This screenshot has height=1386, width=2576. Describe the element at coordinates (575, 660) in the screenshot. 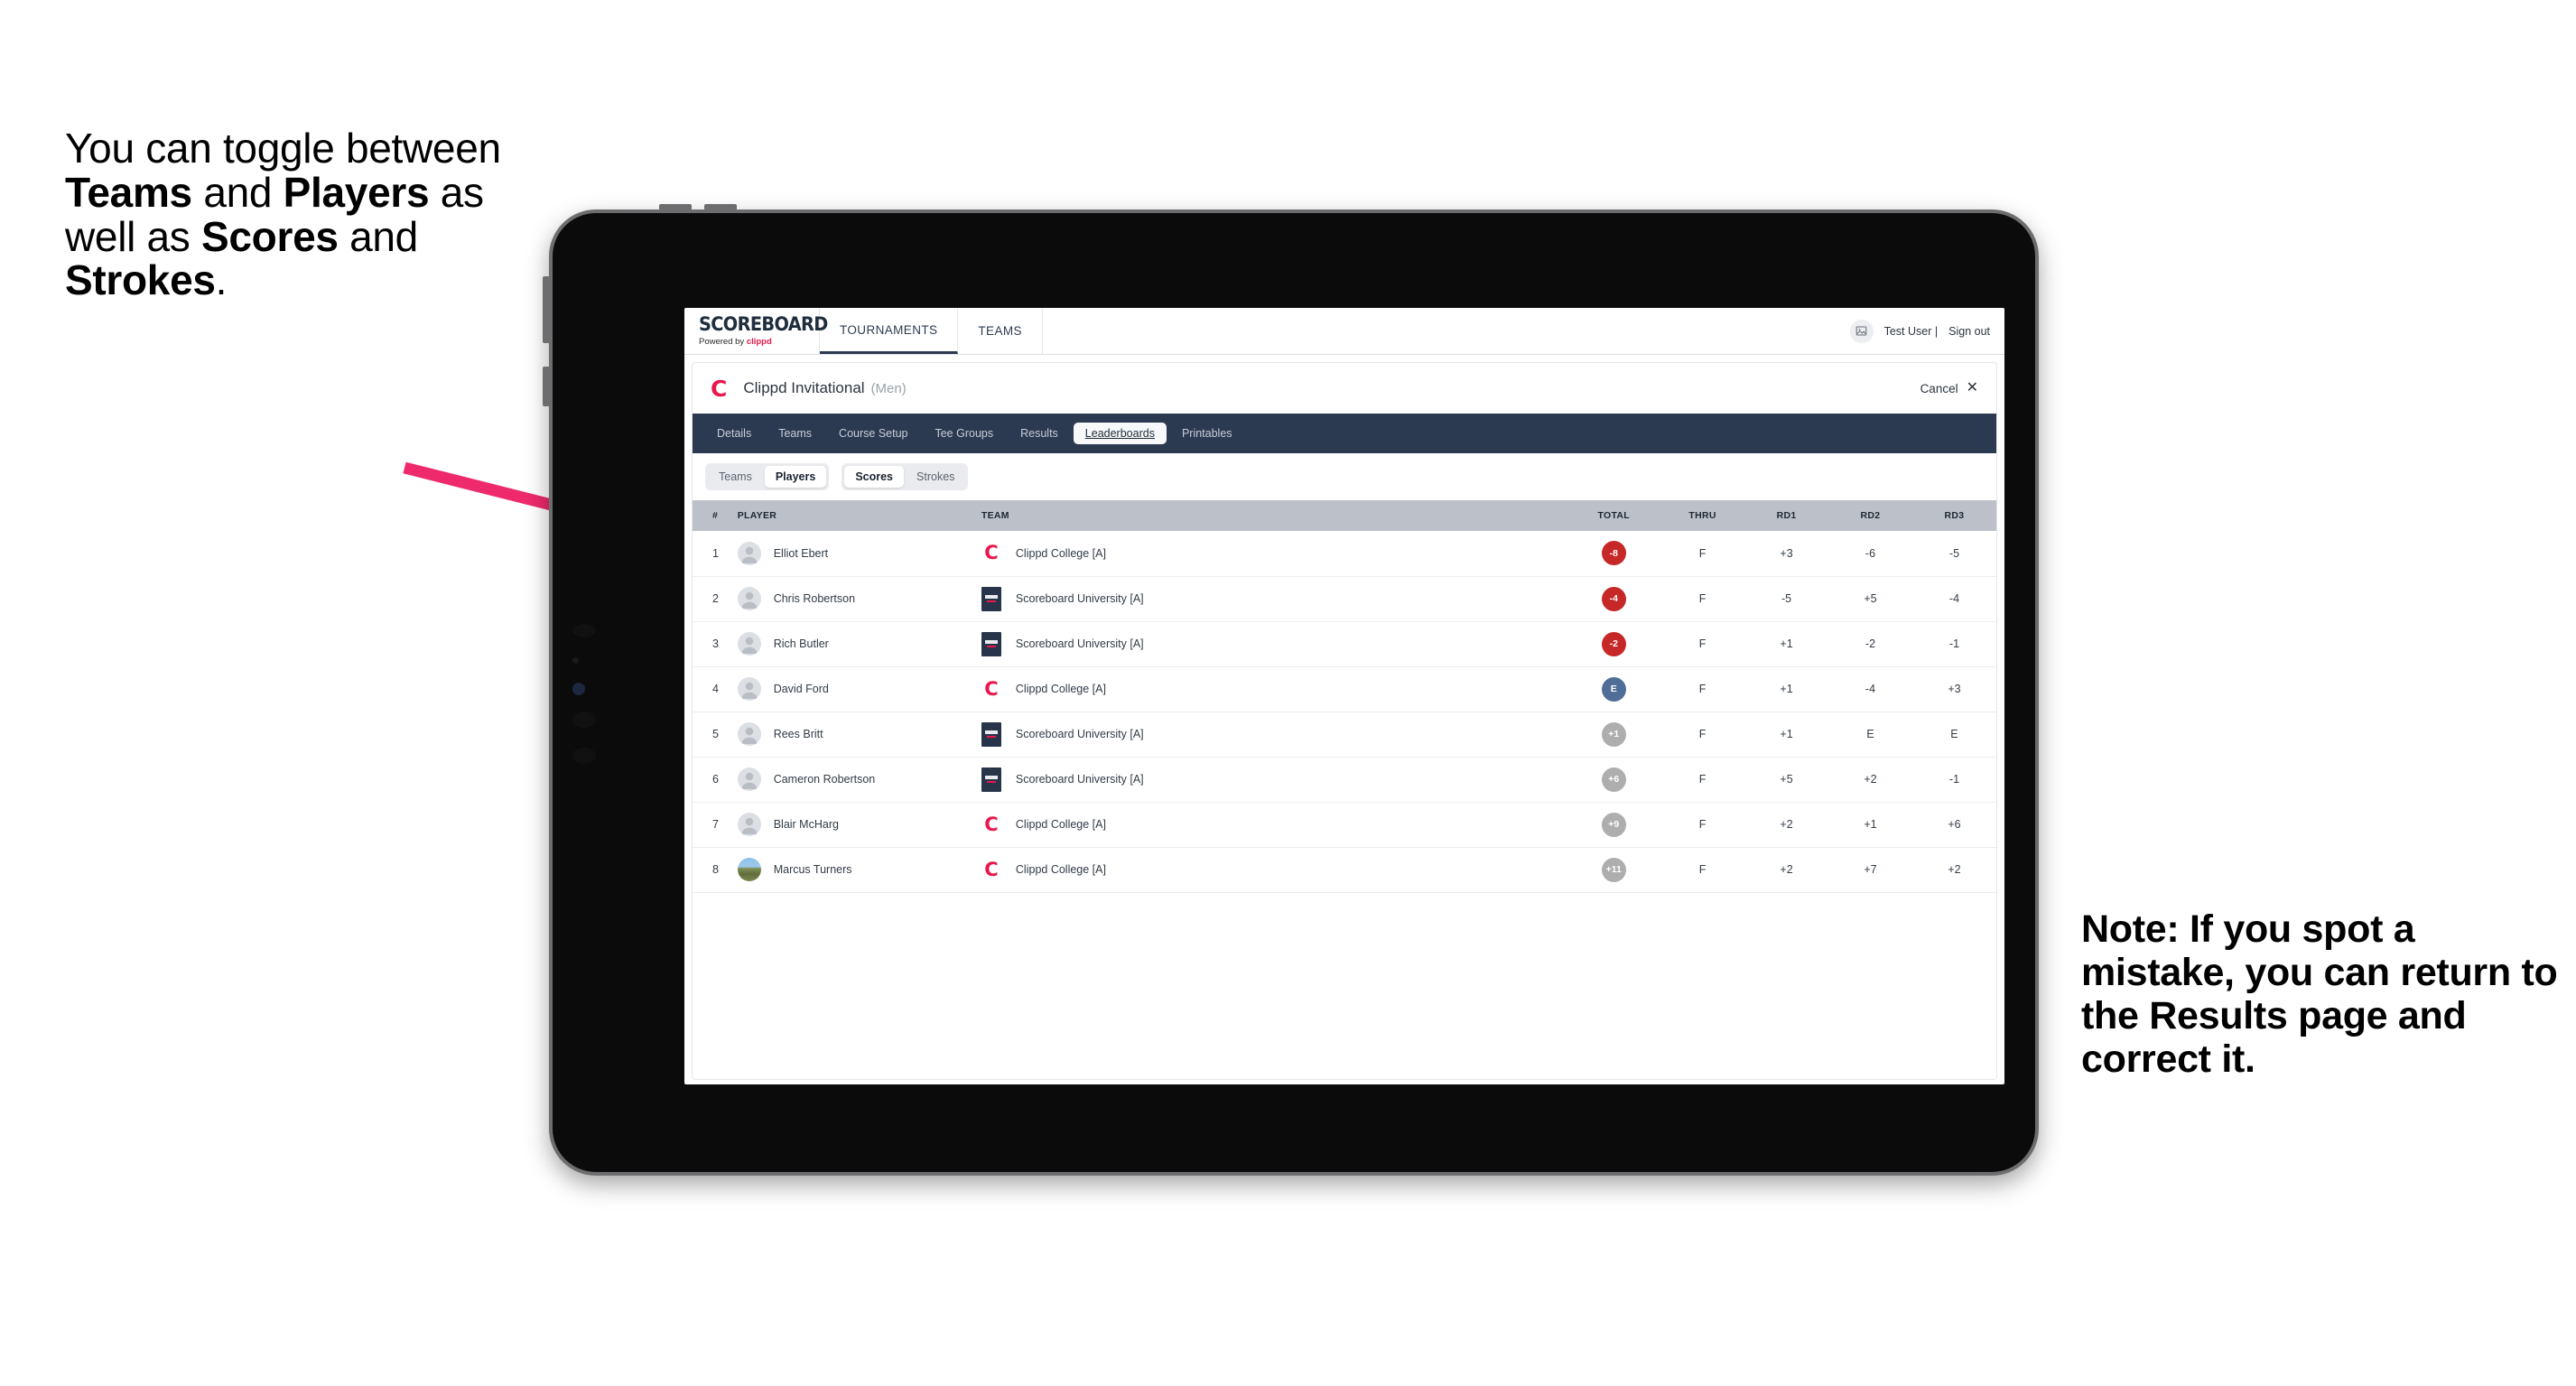

I see `device-sensor-b` at that location.